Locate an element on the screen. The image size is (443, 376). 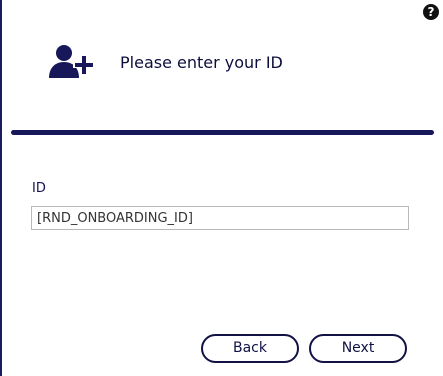
page-title: Please enter your ID is located at coordinates (201, 62).